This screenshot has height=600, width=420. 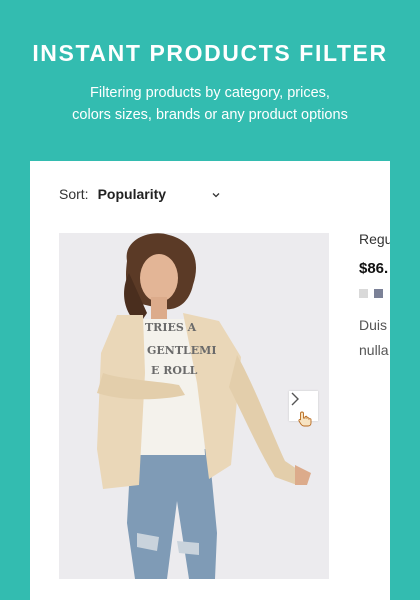 What do you see at coordinates (373, 325) in the screenshot?
I see `product-description-line-1: Duis` at bounding box center [373, 325].